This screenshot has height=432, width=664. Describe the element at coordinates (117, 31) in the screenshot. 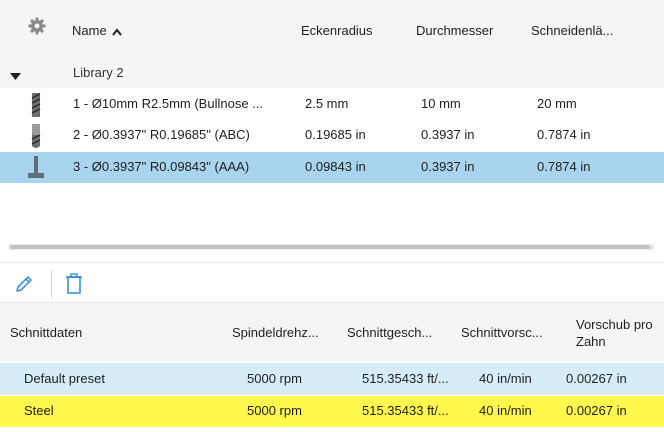

I see `sort-ascending-icon` at that location.